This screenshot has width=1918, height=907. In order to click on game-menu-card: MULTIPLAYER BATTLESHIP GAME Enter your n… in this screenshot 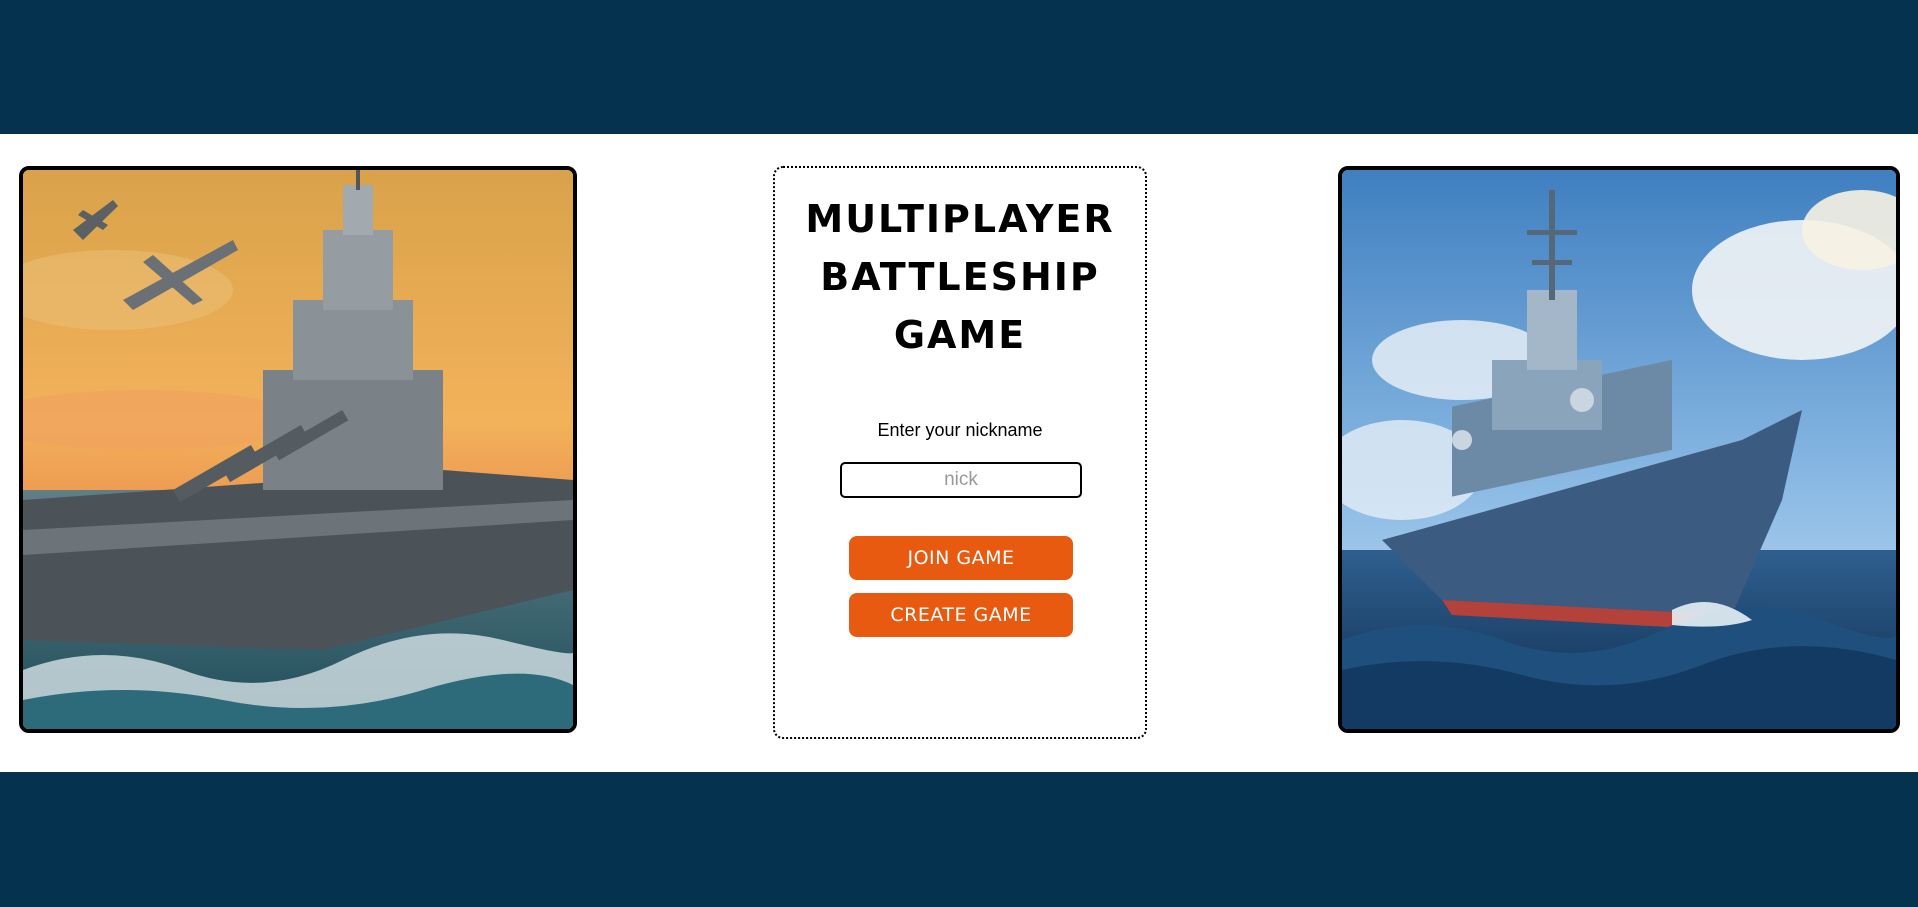, I will do `click(960, 452)`.